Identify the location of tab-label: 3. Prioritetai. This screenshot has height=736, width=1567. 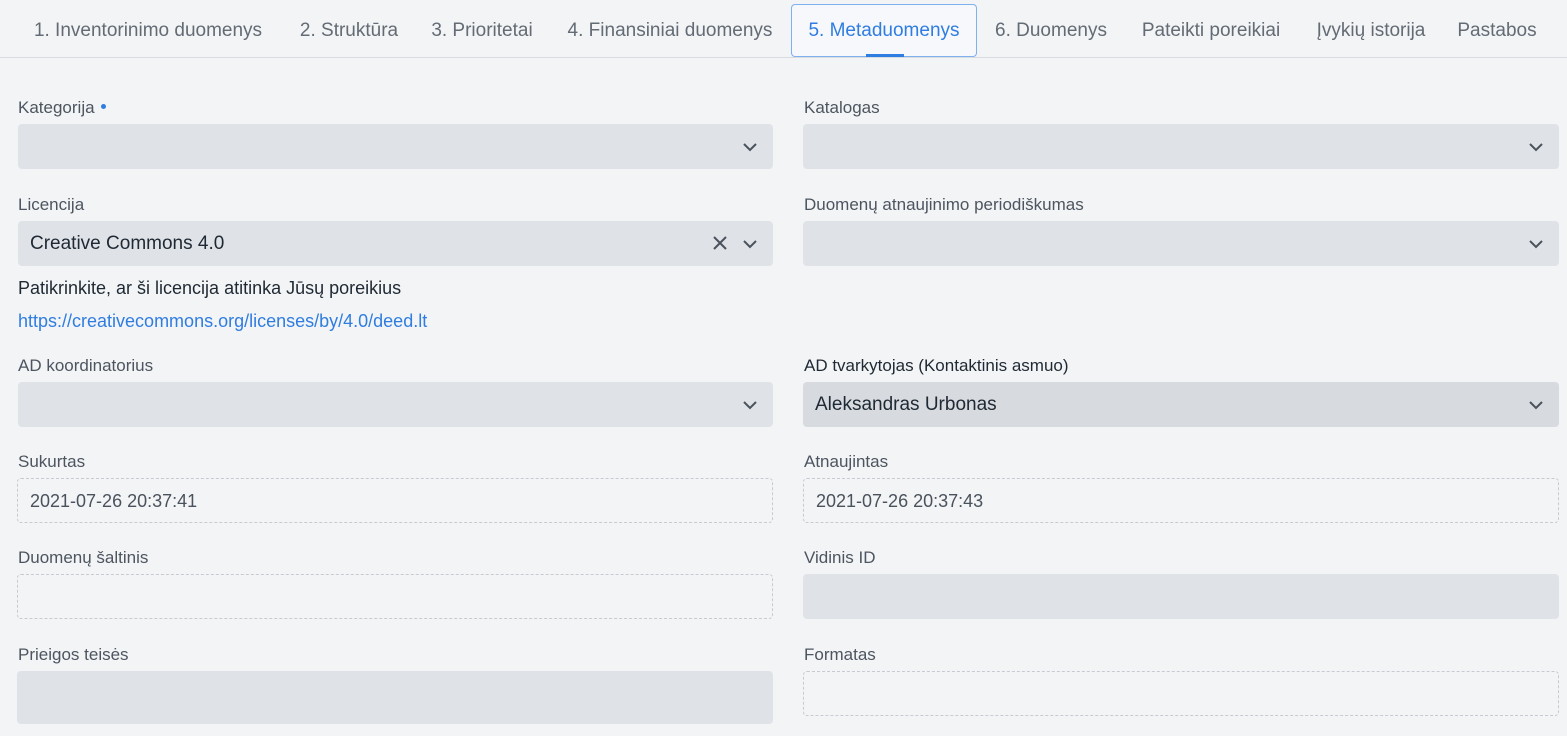
(482, 30).